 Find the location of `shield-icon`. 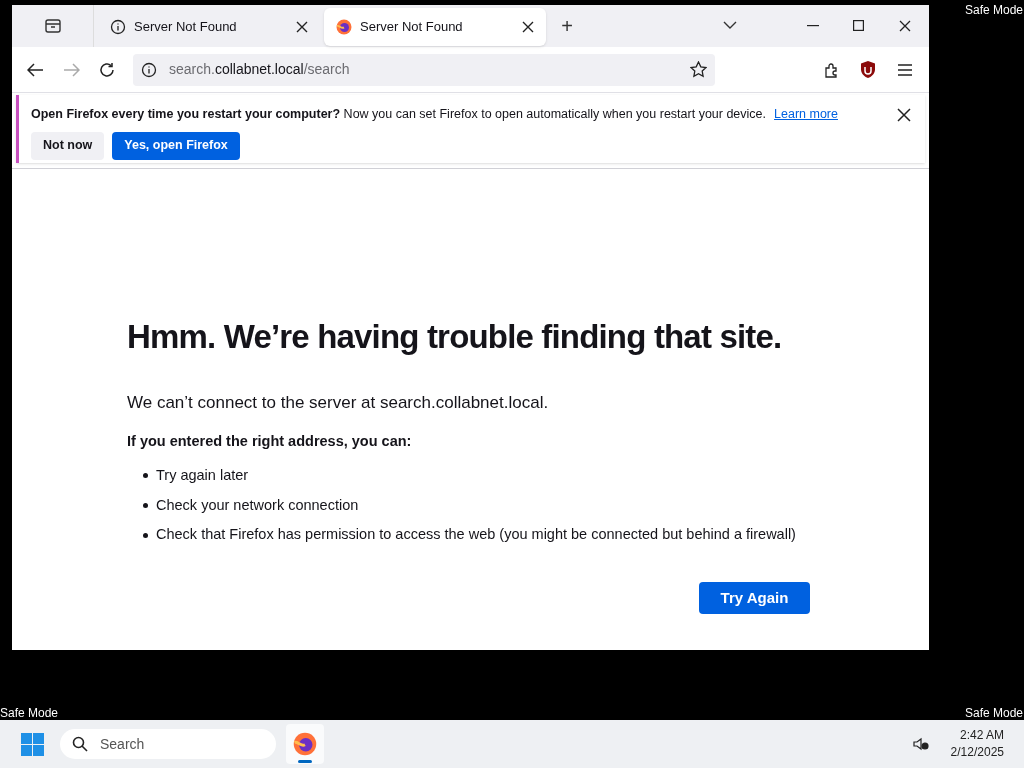

shield-icon is located at coordinates (868, 69).